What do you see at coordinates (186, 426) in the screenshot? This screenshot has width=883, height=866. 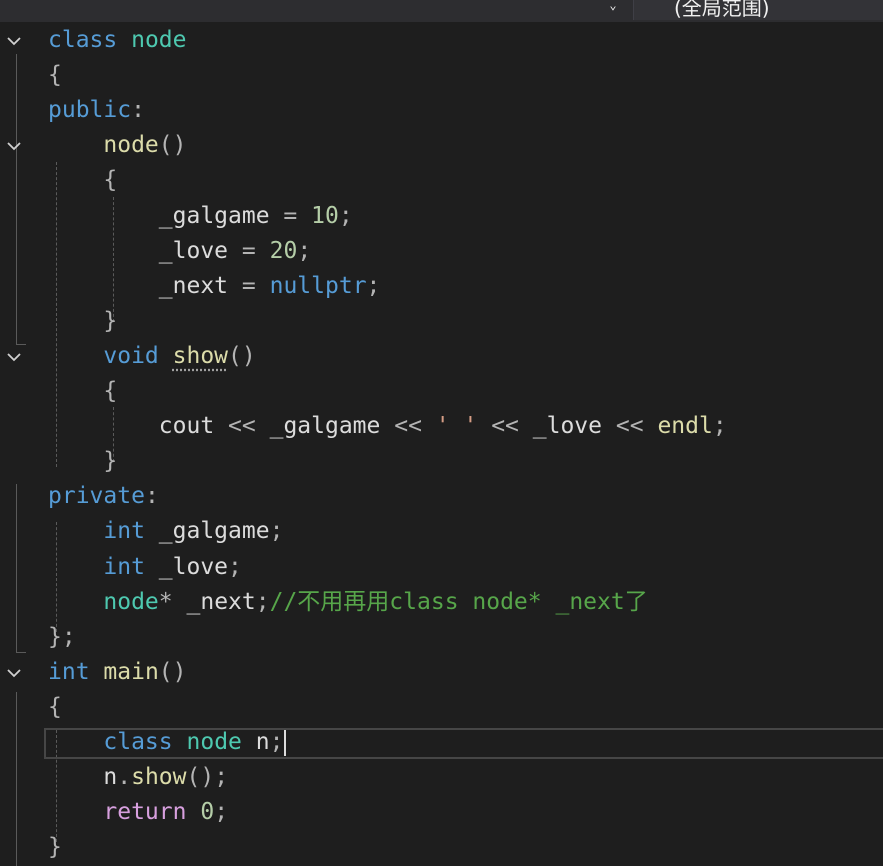 I see `code-token: cout` at bounding box center [186, 426].